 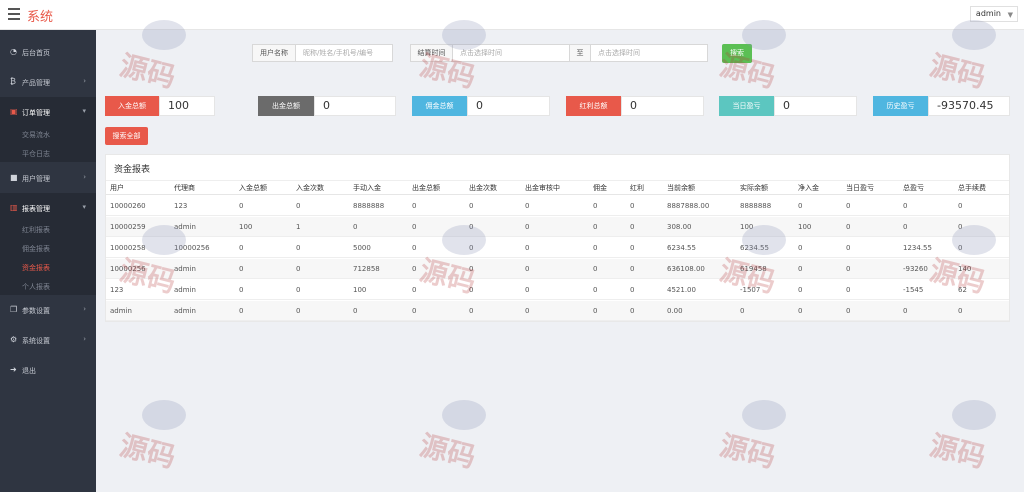 What do you see at coordinates (557, 290) in the screenshot?
I see `table-row: 123 admin 0 0 100 0 0 0 0 0 4521.00 -1507 0 0 -1545 62` at bounding box center [557, 290].